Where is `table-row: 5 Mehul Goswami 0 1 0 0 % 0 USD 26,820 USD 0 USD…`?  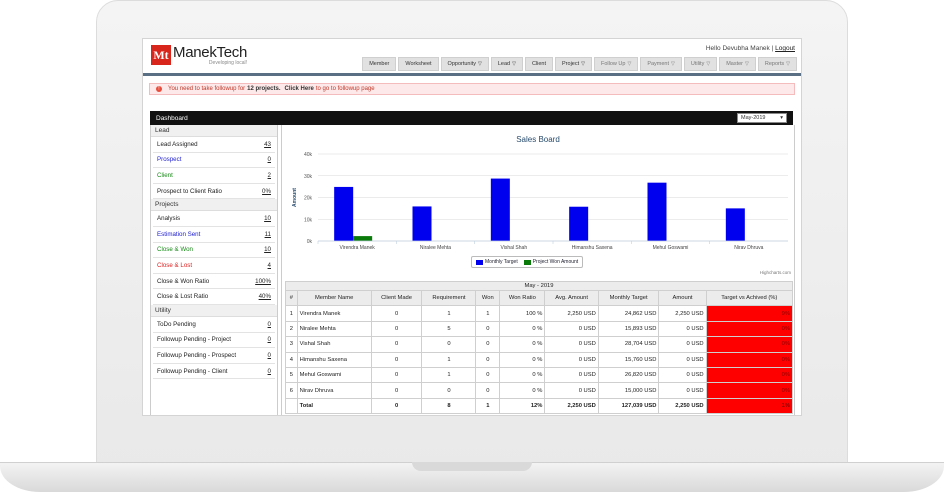
table-row: 5 Mehul Goswami 0 1 0 0 % 0 USD 26,820 USD 0 USD… is located at coordinates (539, 375).